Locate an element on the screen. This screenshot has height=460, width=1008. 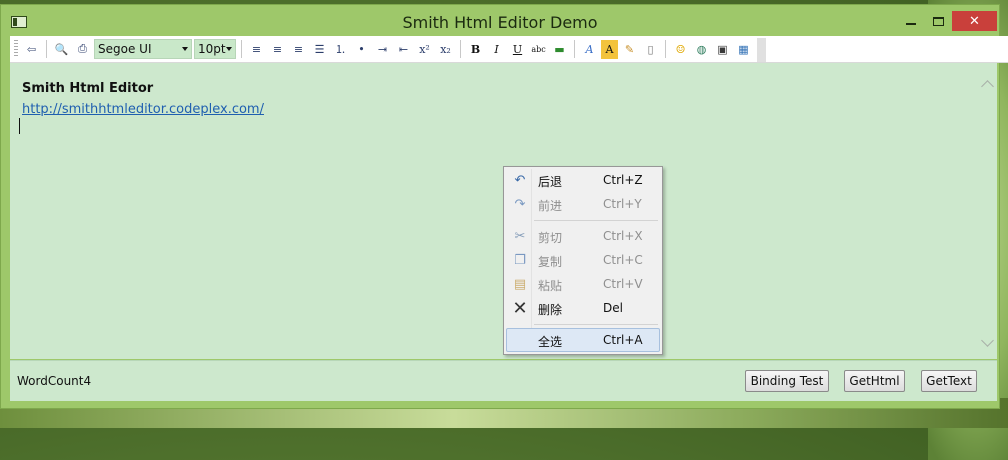
status-footer: WordCount4 Binding Test GetHtml GetText is located at coordinates (503, 380).